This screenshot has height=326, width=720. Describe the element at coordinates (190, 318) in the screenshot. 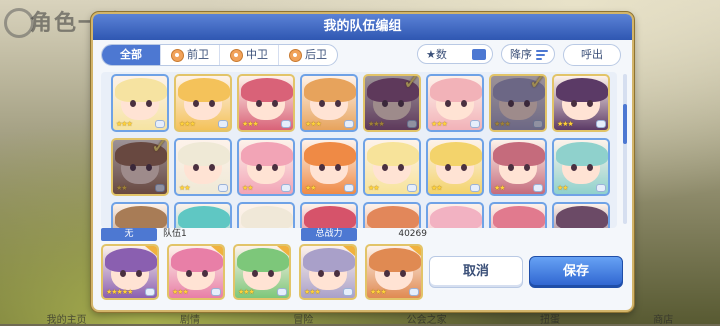

I see `bottom-nav-item: 剧情` at that location.